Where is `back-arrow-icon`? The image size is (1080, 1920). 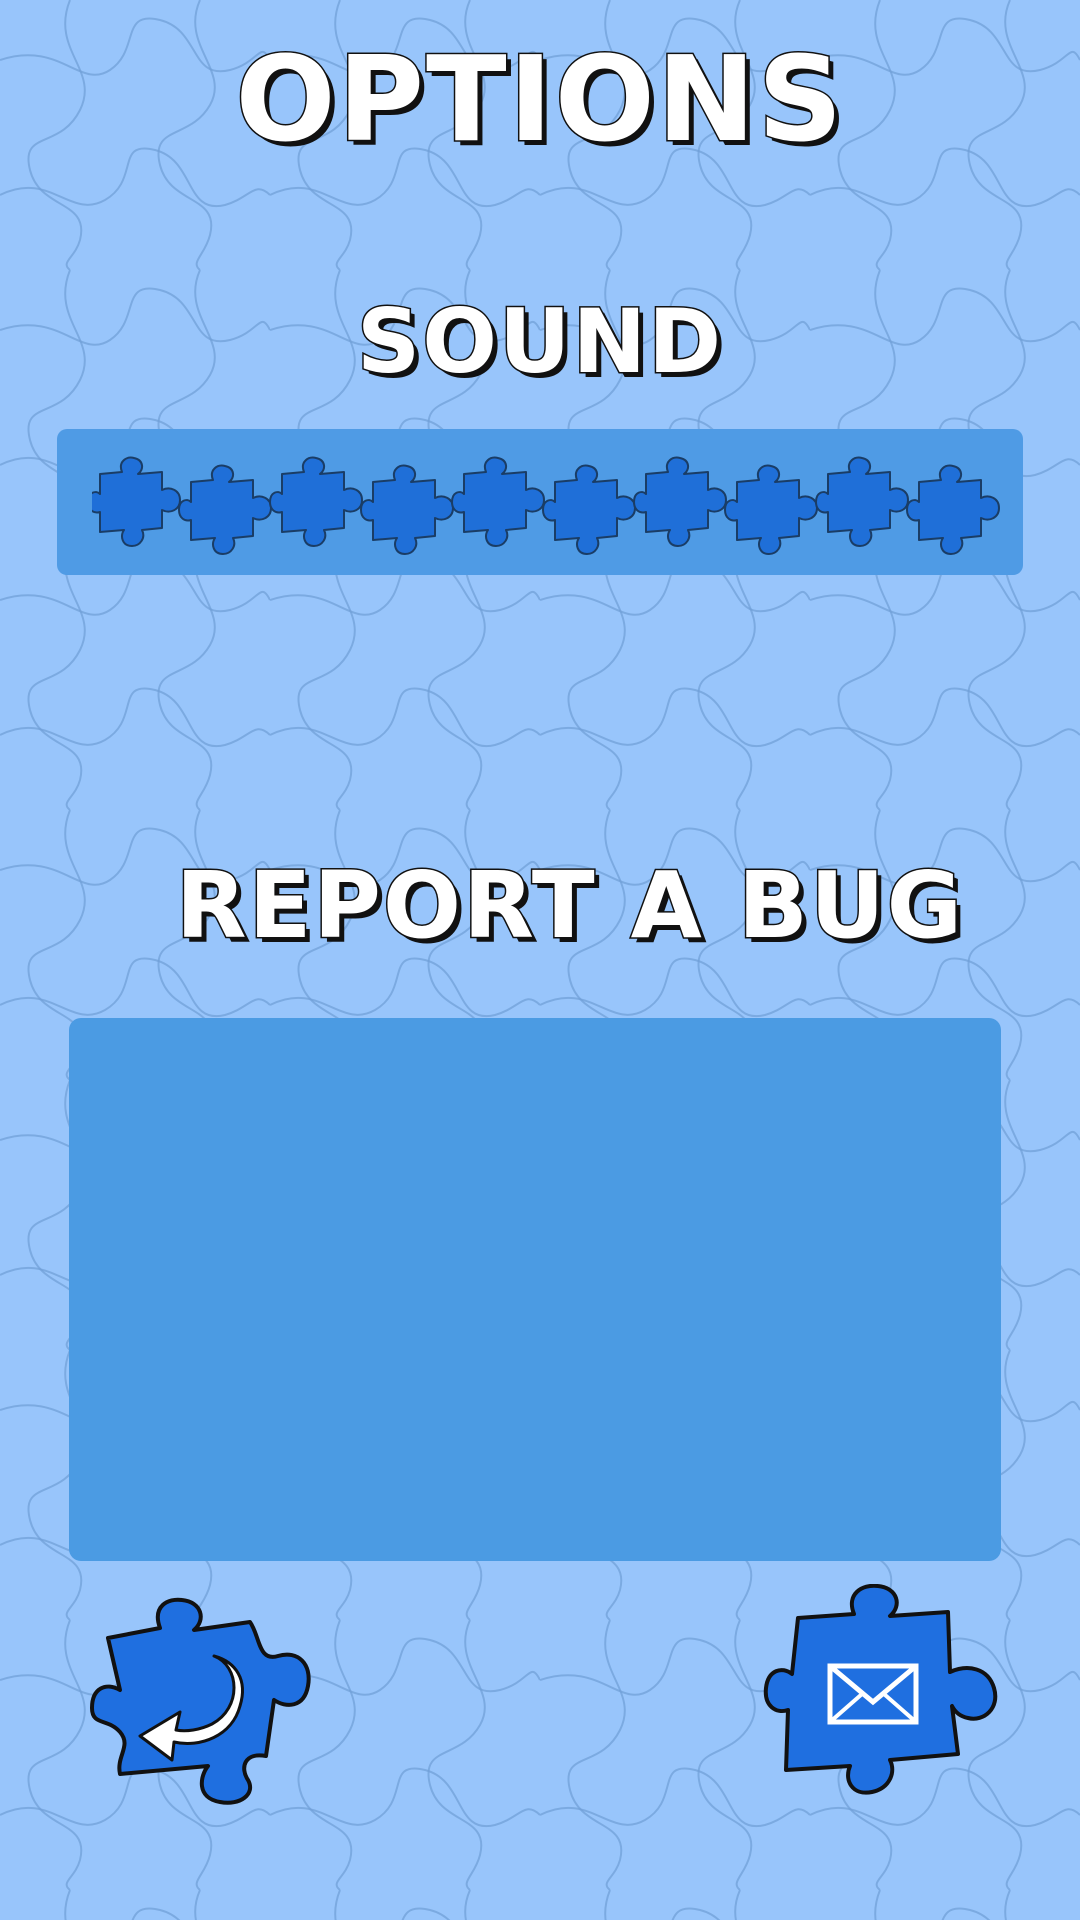
back-arrow-icon is located at coordinates (191, 1708).